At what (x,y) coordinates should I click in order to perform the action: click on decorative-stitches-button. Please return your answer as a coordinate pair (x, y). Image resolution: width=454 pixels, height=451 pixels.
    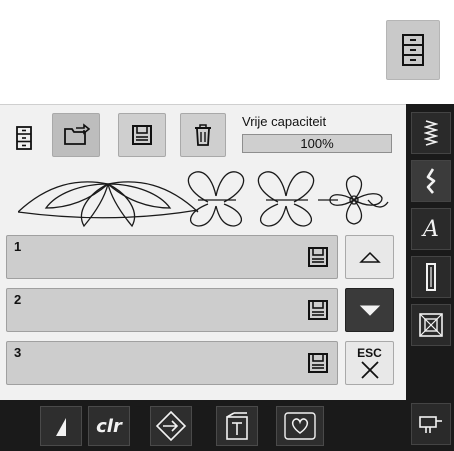
    Looking at the image, I should click on (431, 181).